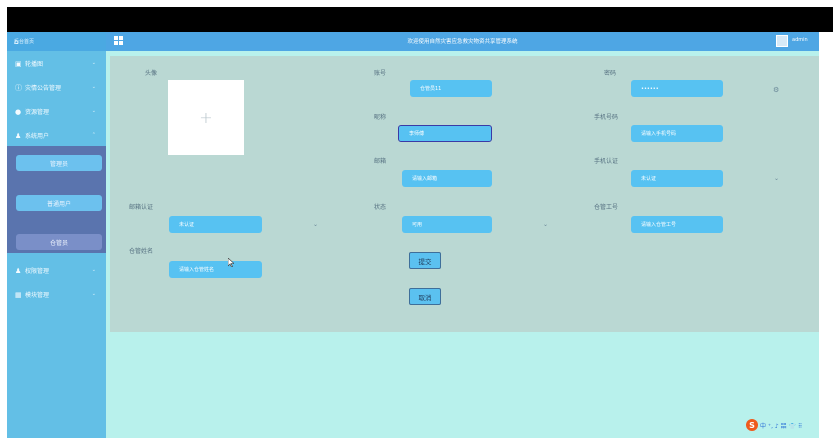  I want to click on email-field: 请输入邮箱, so click(447, 178).